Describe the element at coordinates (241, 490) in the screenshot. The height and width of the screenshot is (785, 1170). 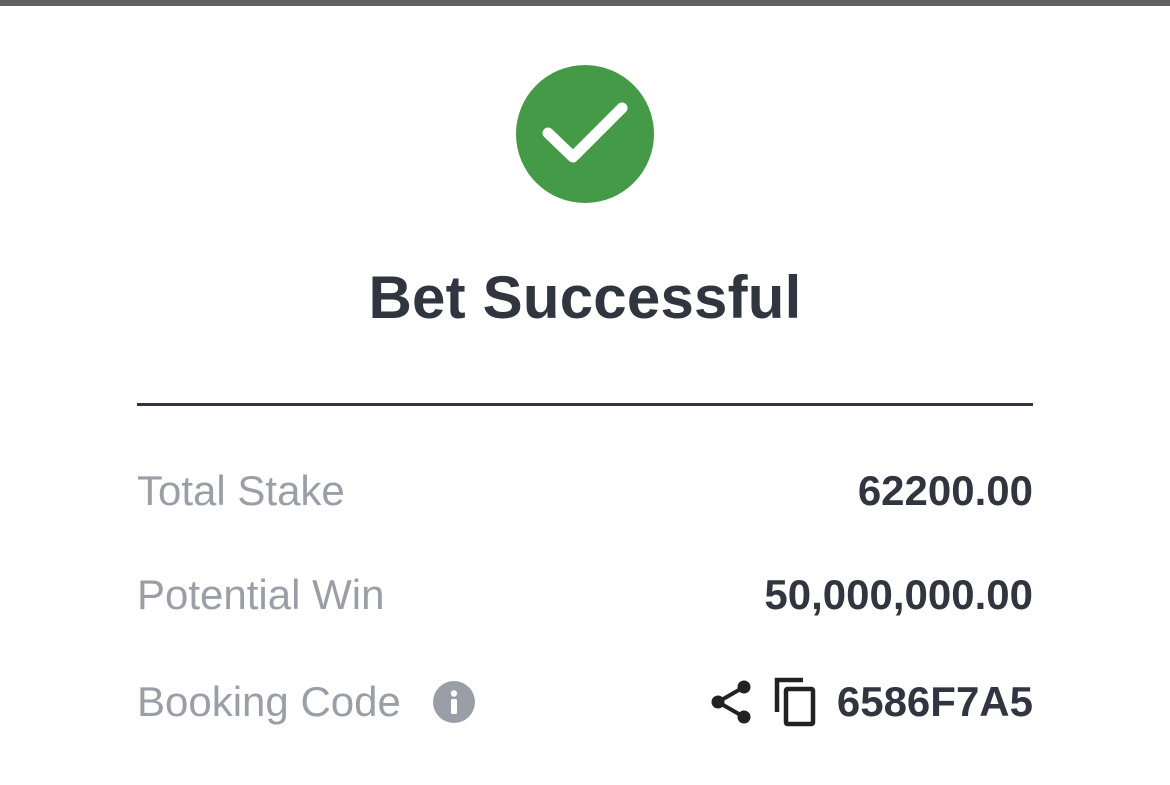
I see `total-stake-label: Total Stake` at that location.